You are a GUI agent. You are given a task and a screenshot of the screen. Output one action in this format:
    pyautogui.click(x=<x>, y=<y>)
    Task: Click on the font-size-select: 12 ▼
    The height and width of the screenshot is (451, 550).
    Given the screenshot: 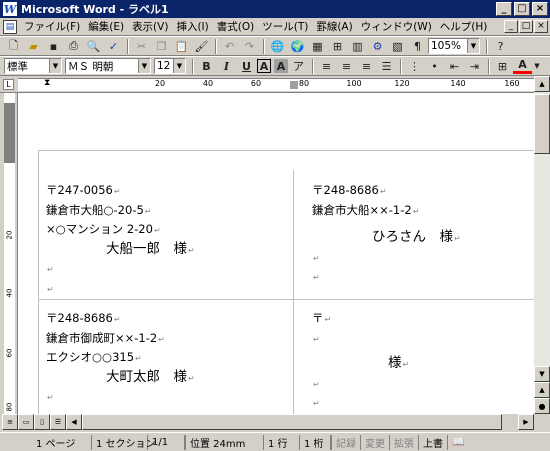 What is the action you would take?
    pyautogui.click(x=170, y=66)
    